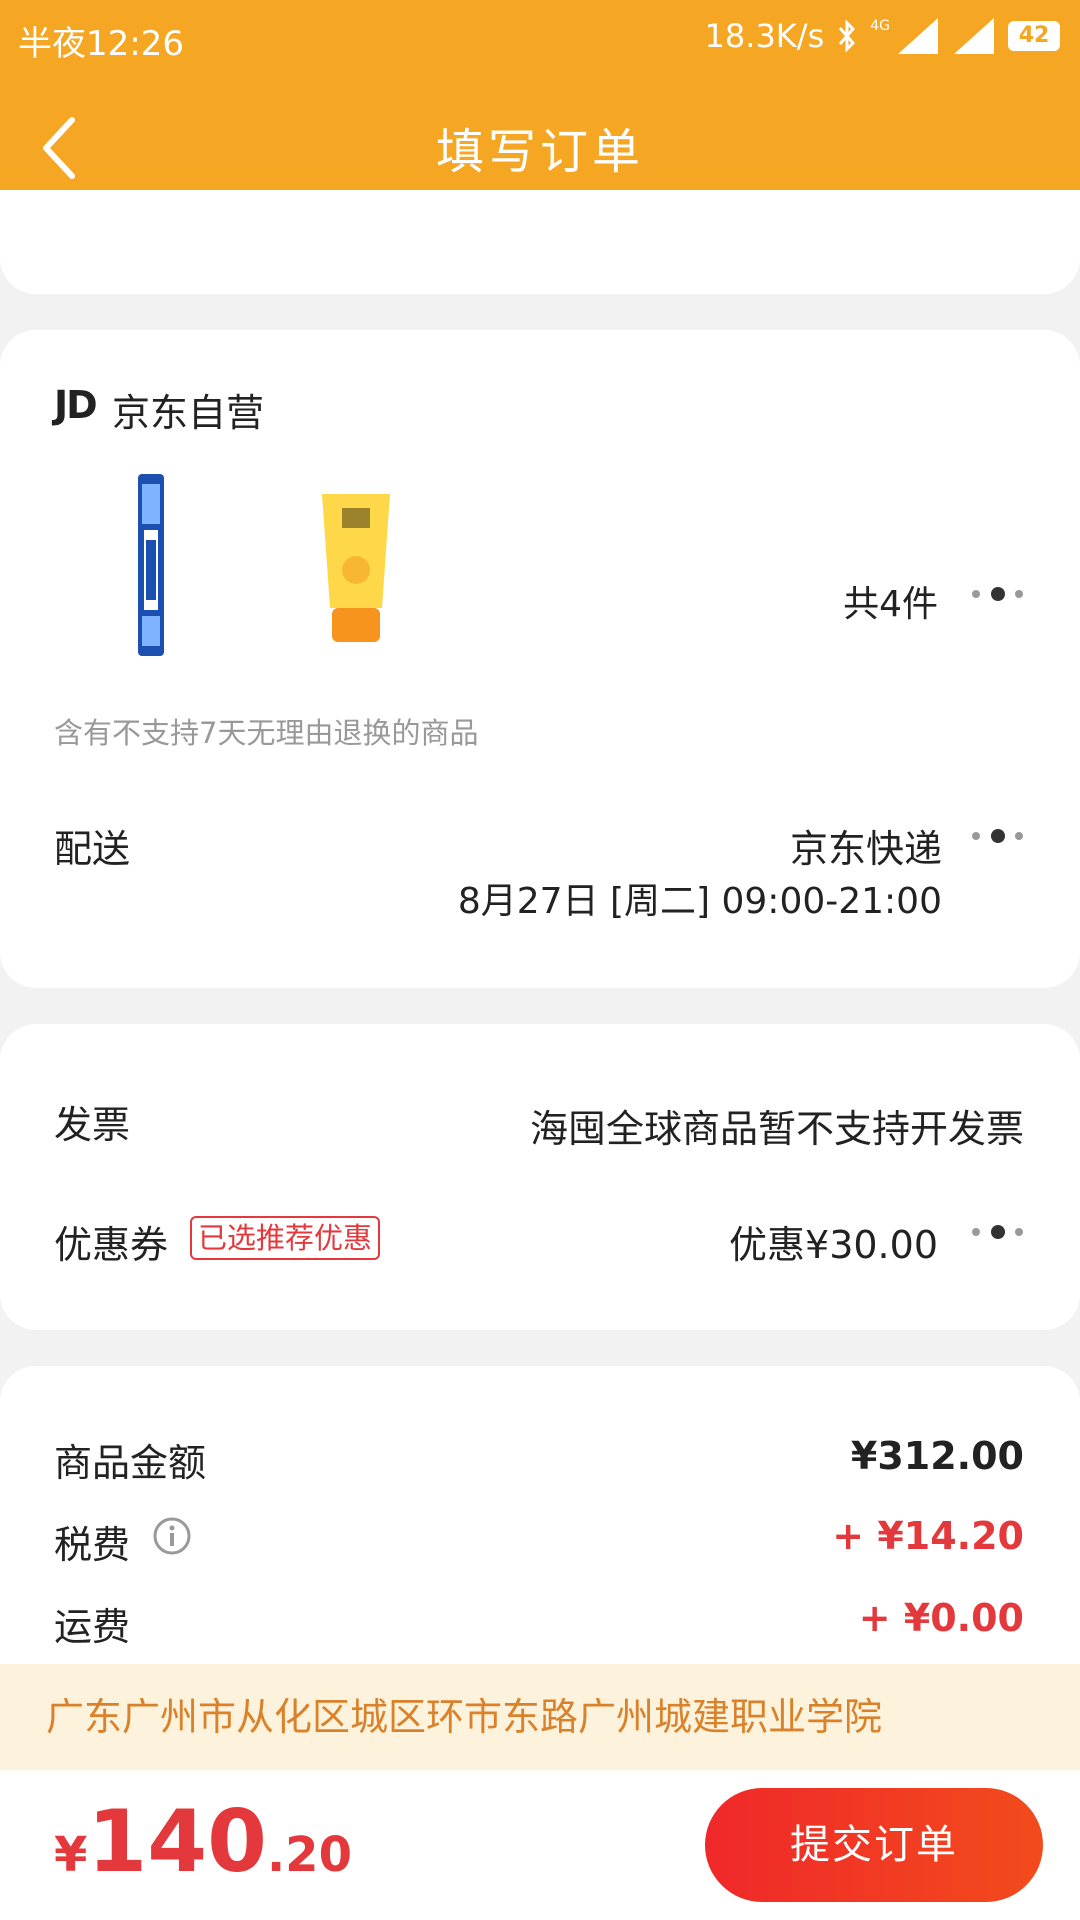 The height and width of the screenshot is (1920, 1080). I want to click on cream-product-image, so click(356, 568).